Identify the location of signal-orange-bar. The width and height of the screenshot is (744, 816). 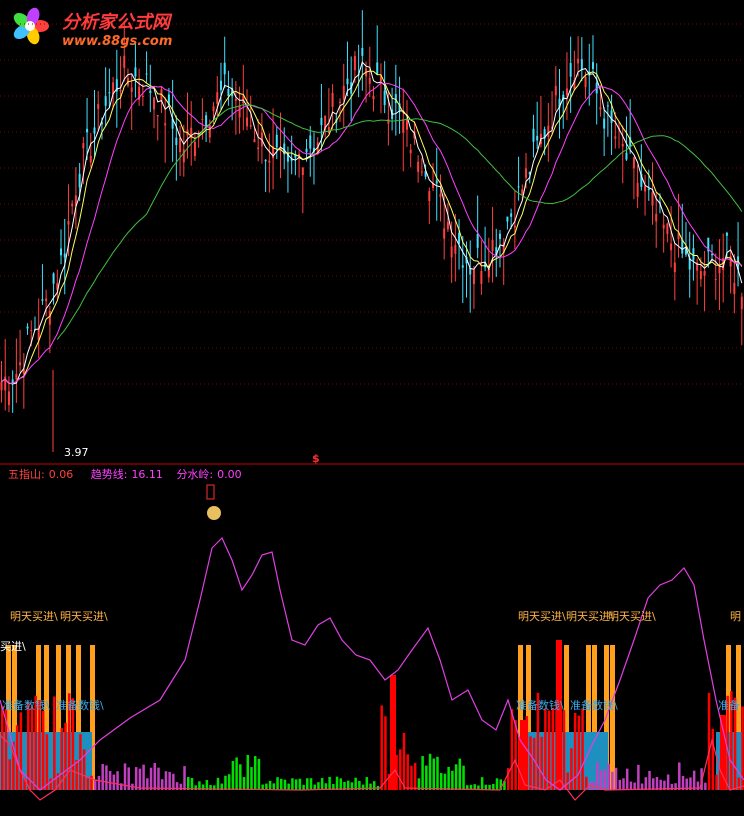
(612, 717).